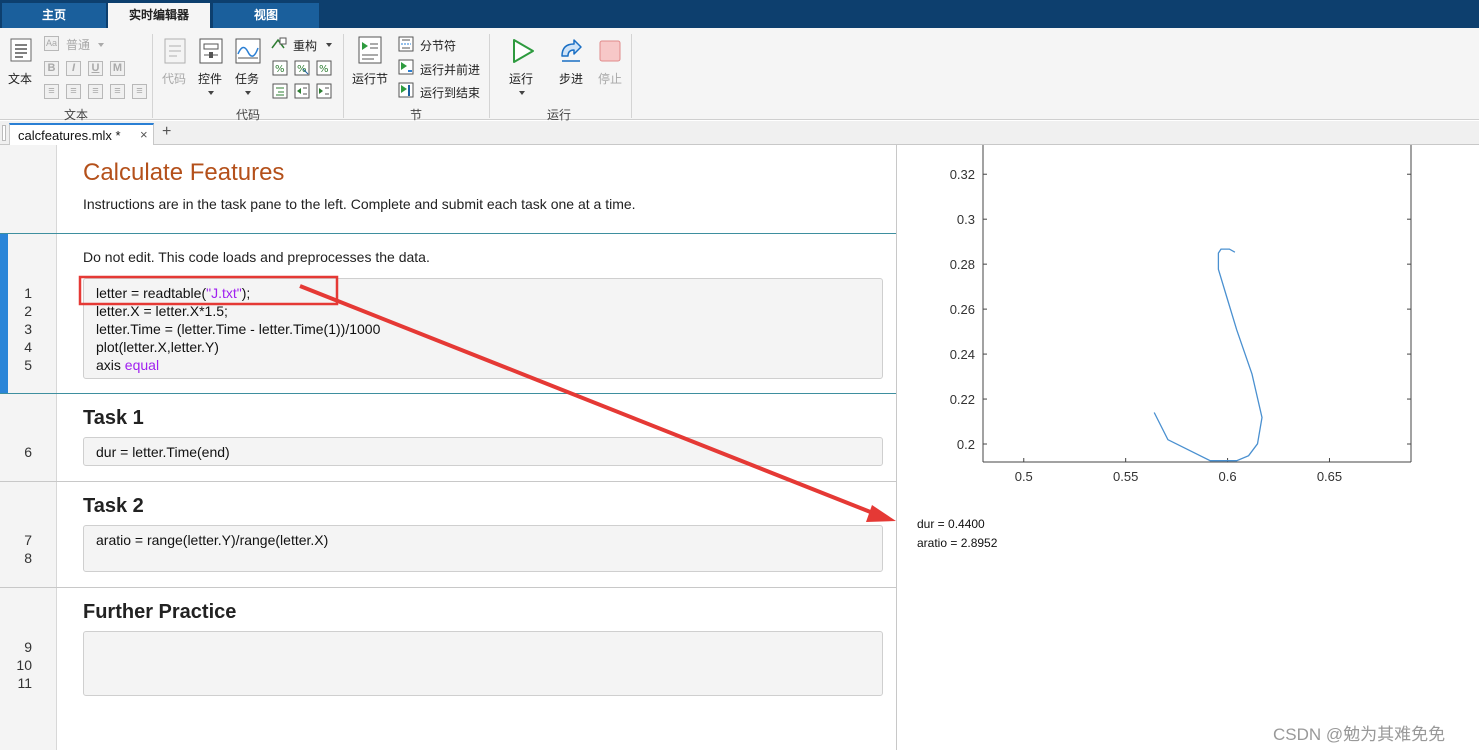  I want to click on highlight-box, so click(208, 290).